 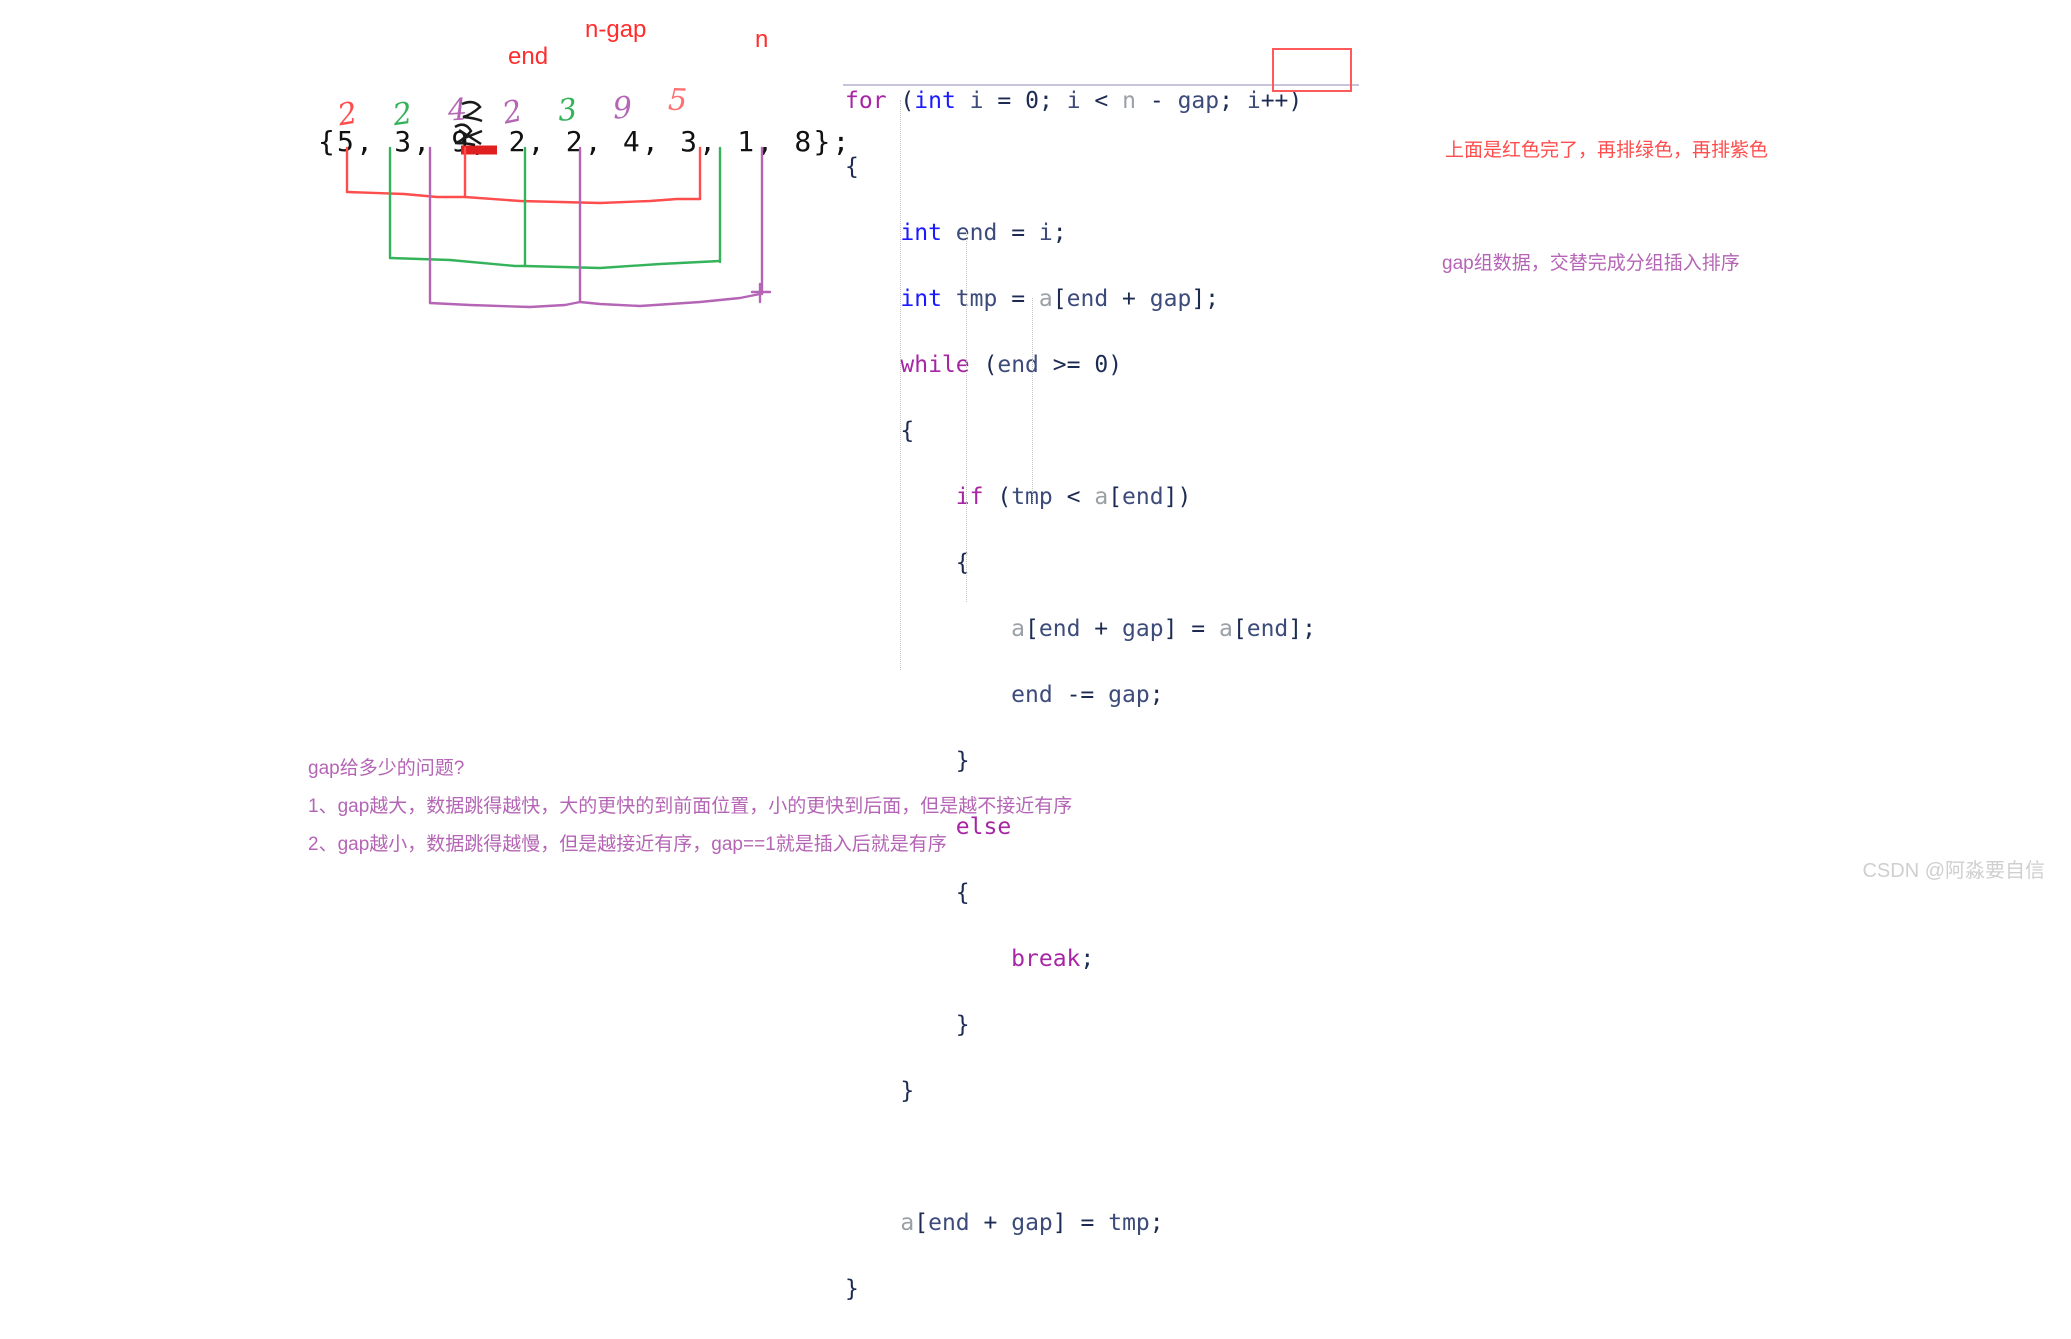 What do you see at coordinates (1073, 497) in the screenshot?
I see `code-line-if: if (tmp < a[end])` at bounding box center [1073, 497].